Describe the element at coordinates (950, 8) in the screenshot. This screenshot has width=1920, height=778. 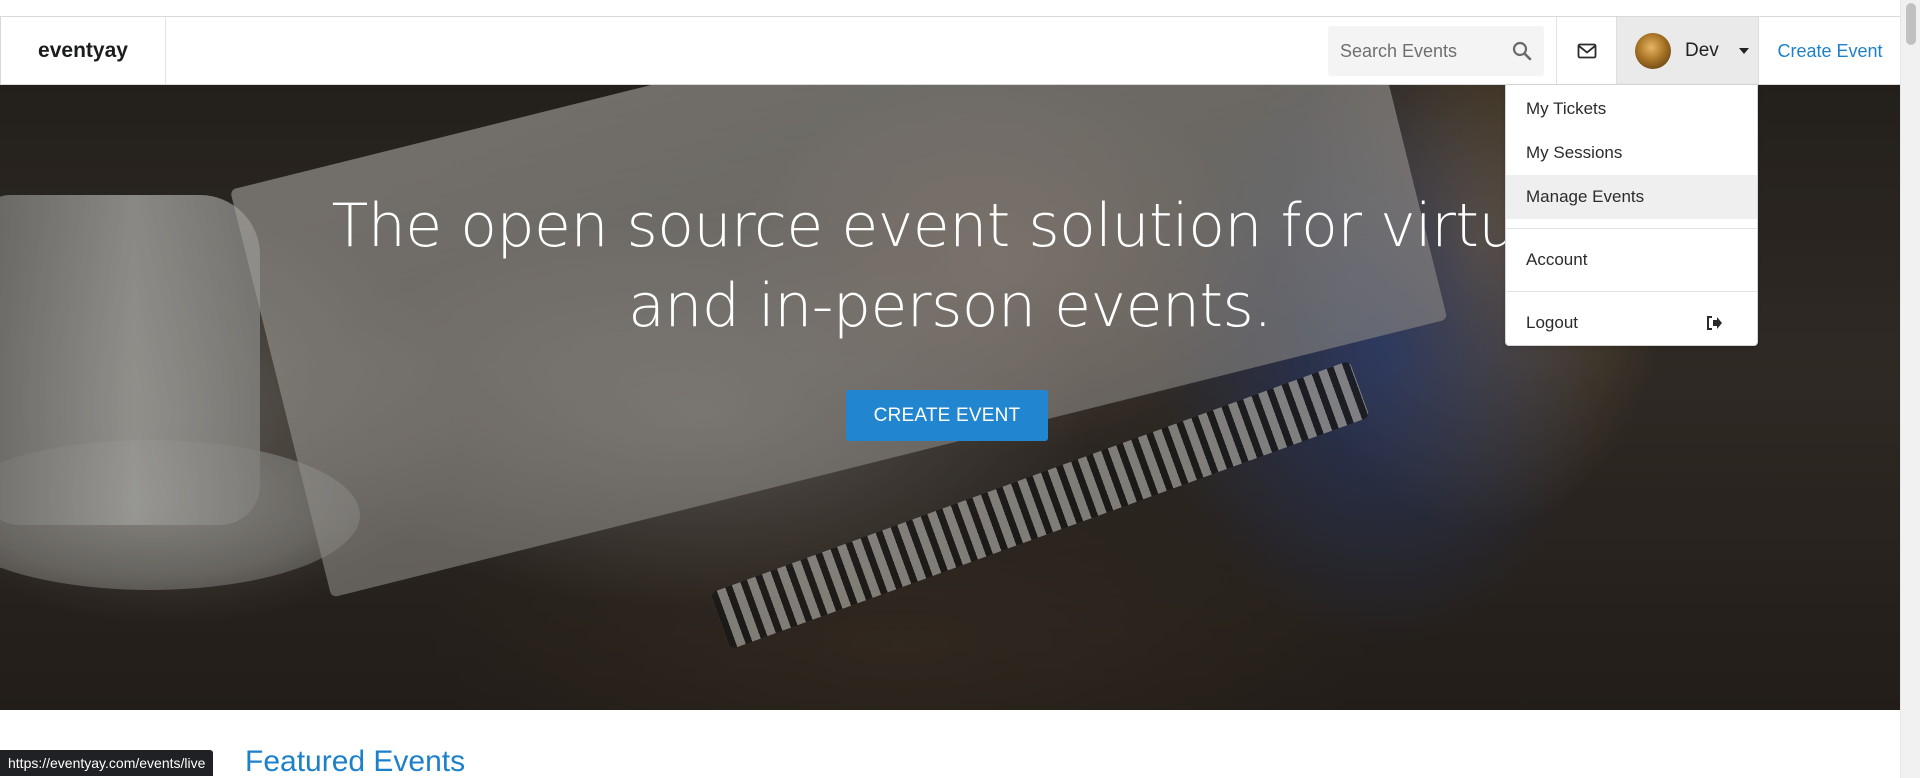
I see `browser-top-strip` at that location.